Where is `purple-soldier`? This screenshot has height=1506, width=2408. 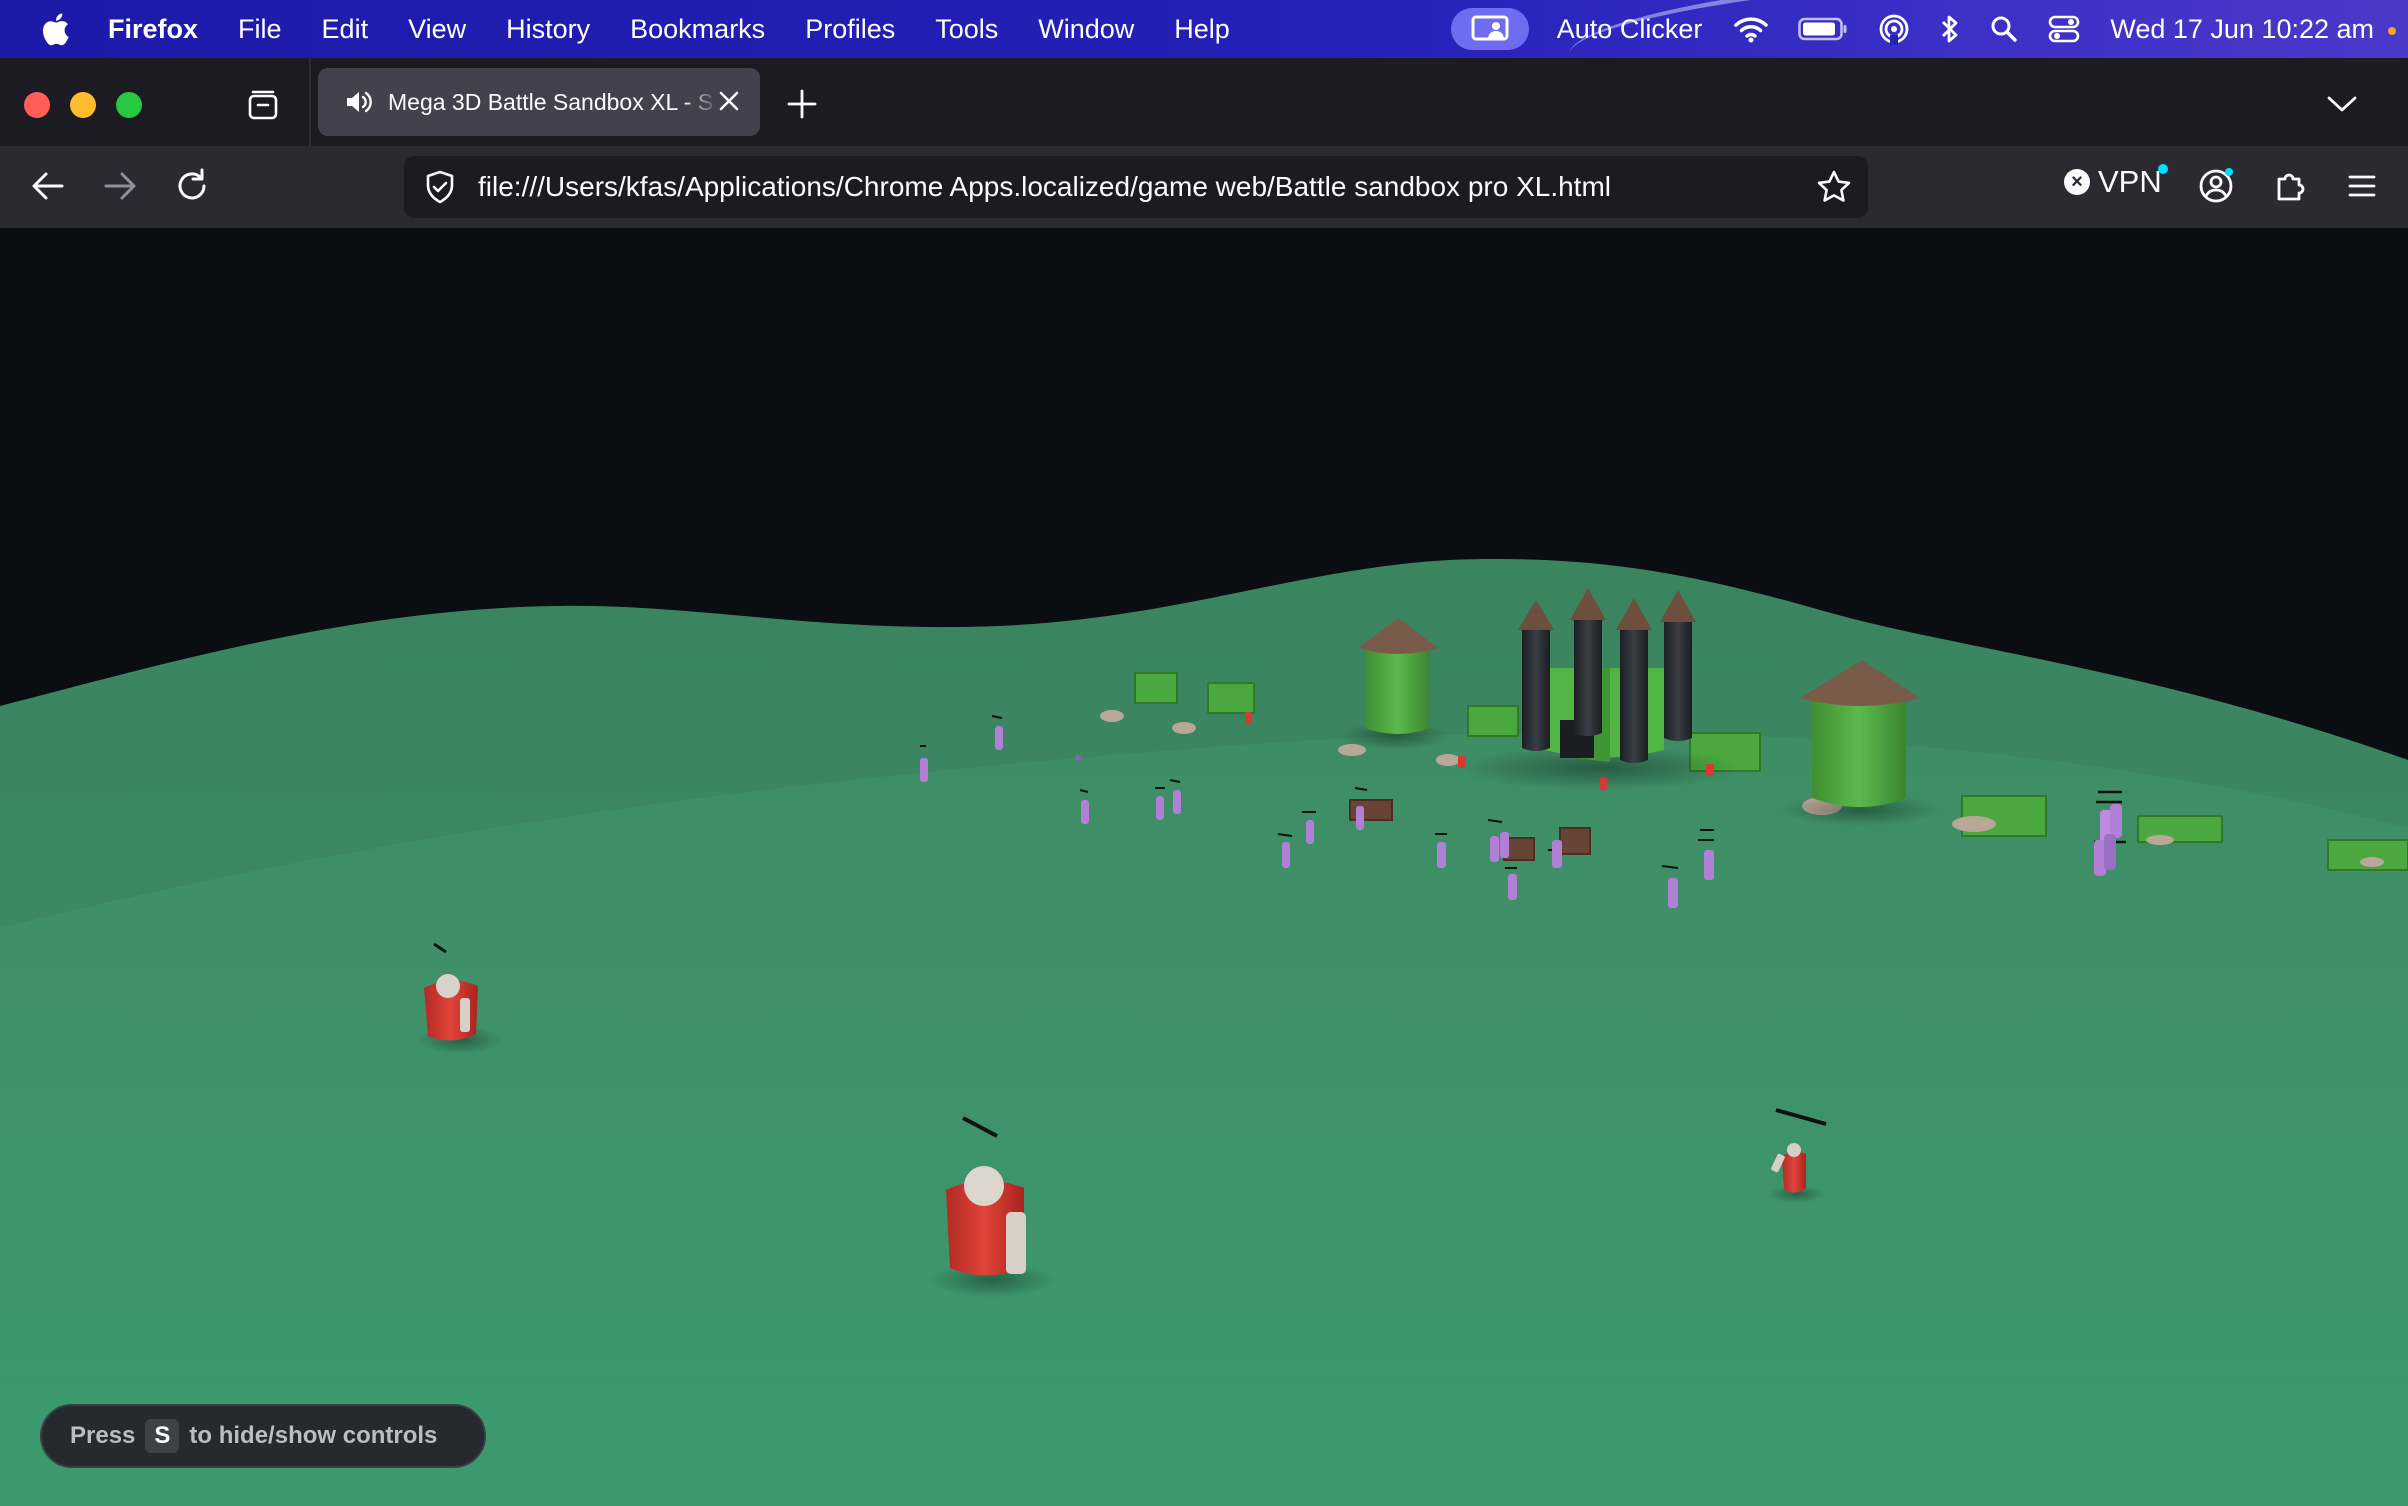
purple-soldier is located at coordinates (1078, 758).